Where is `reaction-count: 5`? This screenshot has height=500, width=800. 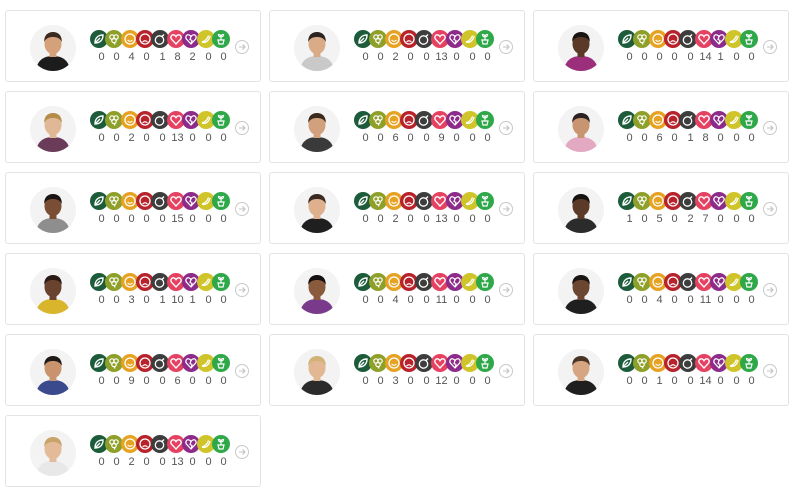
reaction-count: 5 is located at coordinates (659, 219).